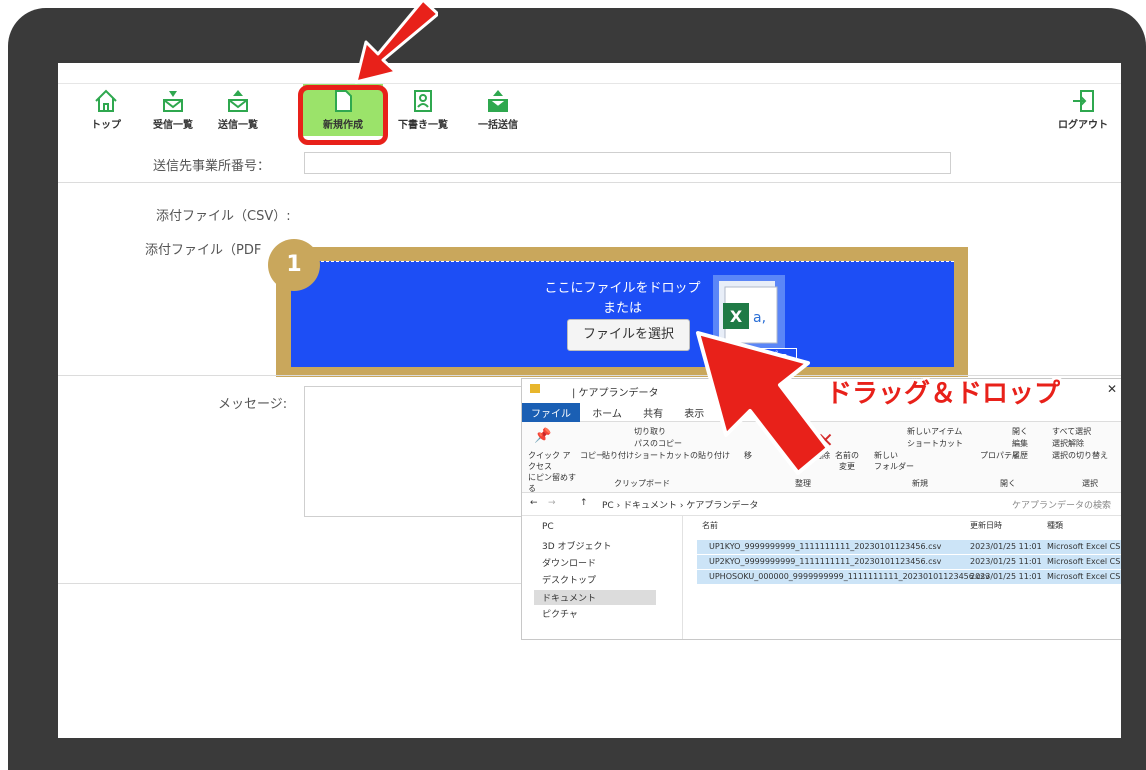  What do you see at coordinates (569, 562) in the screenshot?
I see `nav-item-downloads: ダウンロード` at bounding box center [569, 562].